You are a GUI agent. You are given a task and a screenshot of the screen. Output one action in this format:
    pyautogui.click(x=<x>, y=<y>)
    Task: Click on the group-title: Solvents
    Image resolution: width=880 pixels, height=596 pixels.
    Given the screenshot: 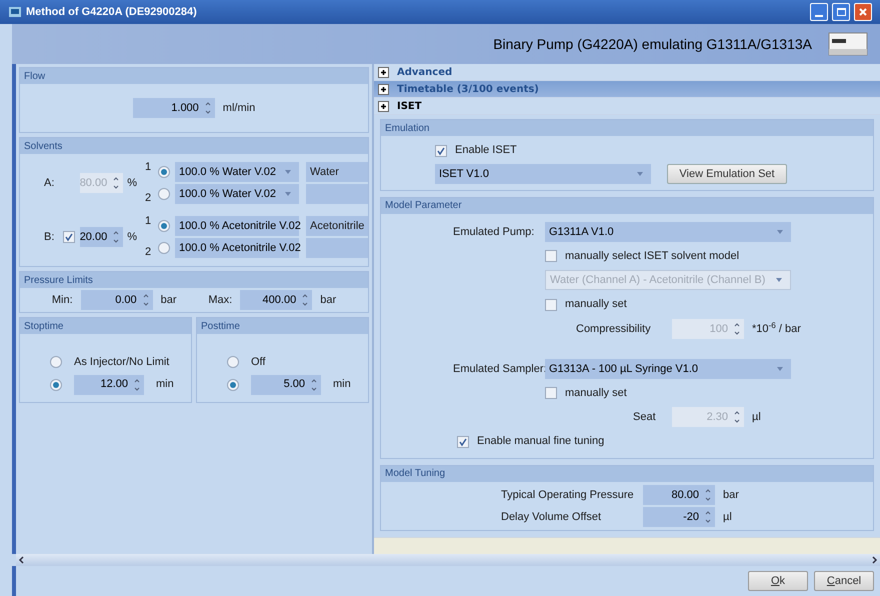 What is the action you would take?
    pyautogui.click(x=43, y=147)
    